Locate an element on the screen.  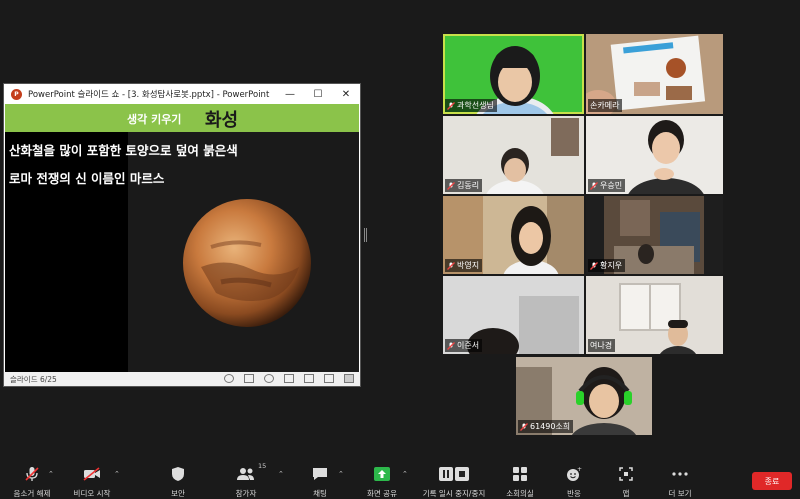
shield-icon is located at coordinates (178, 474).